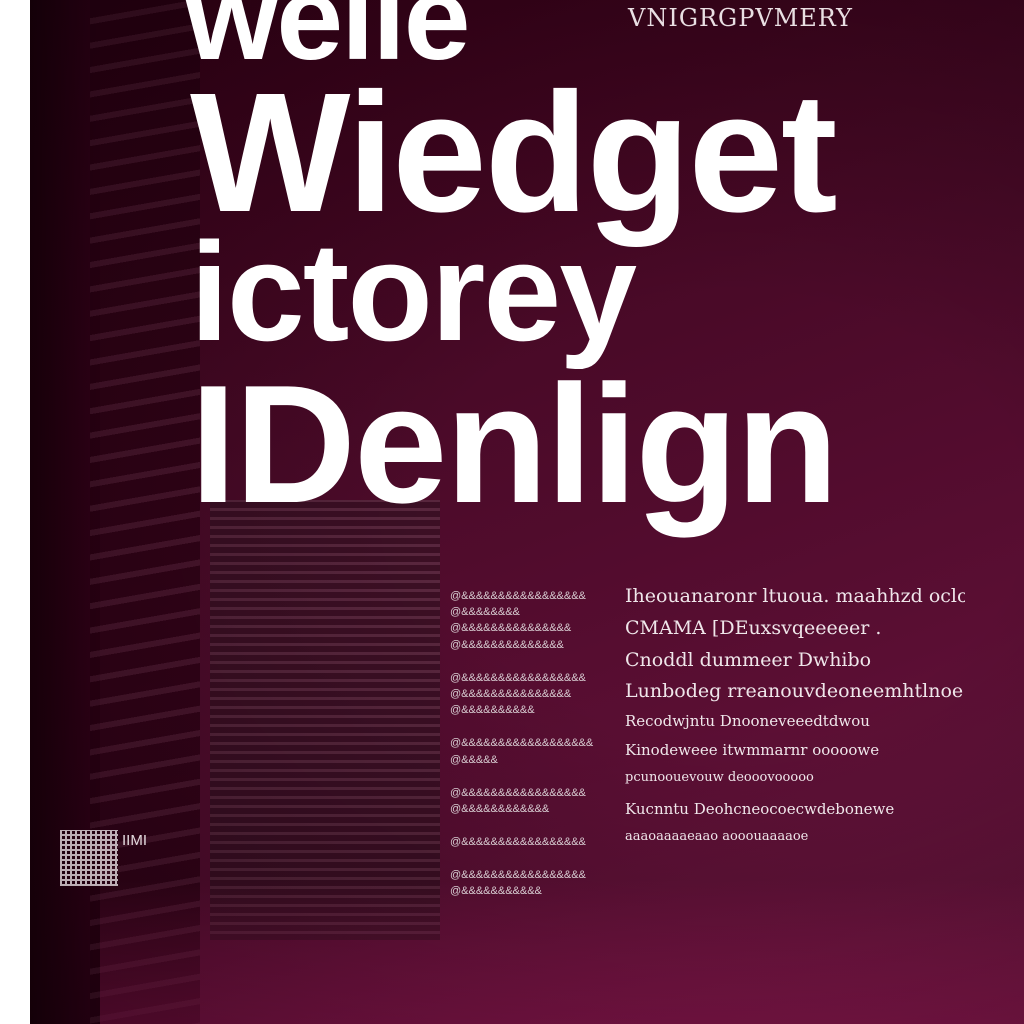 The height and width of the screenshot is (1024, 1024). What do you see at coordinates (474, 759) in the screenshot?
I see `left-line: @&&&&&` at bounding box center [474, 759].